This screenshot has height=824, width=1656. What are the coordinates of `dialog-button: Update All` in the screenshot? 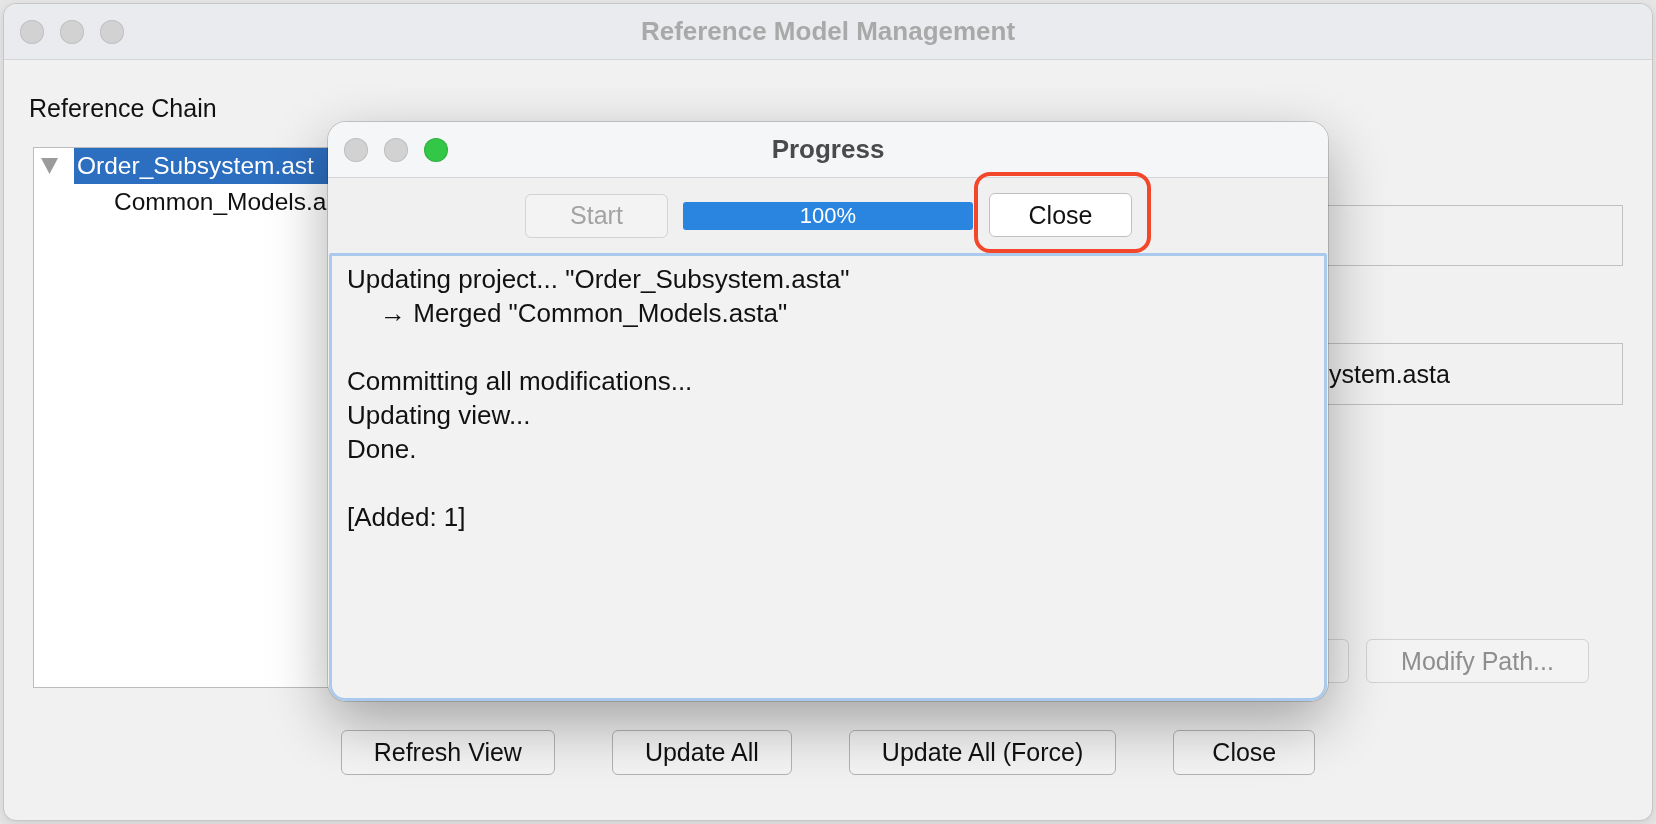 It's located at (701, 752).